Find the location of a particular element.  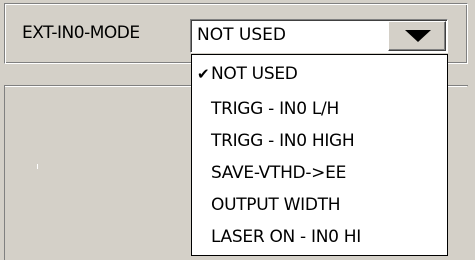

combo-dropdown-button is located at coordinates (417, 36).